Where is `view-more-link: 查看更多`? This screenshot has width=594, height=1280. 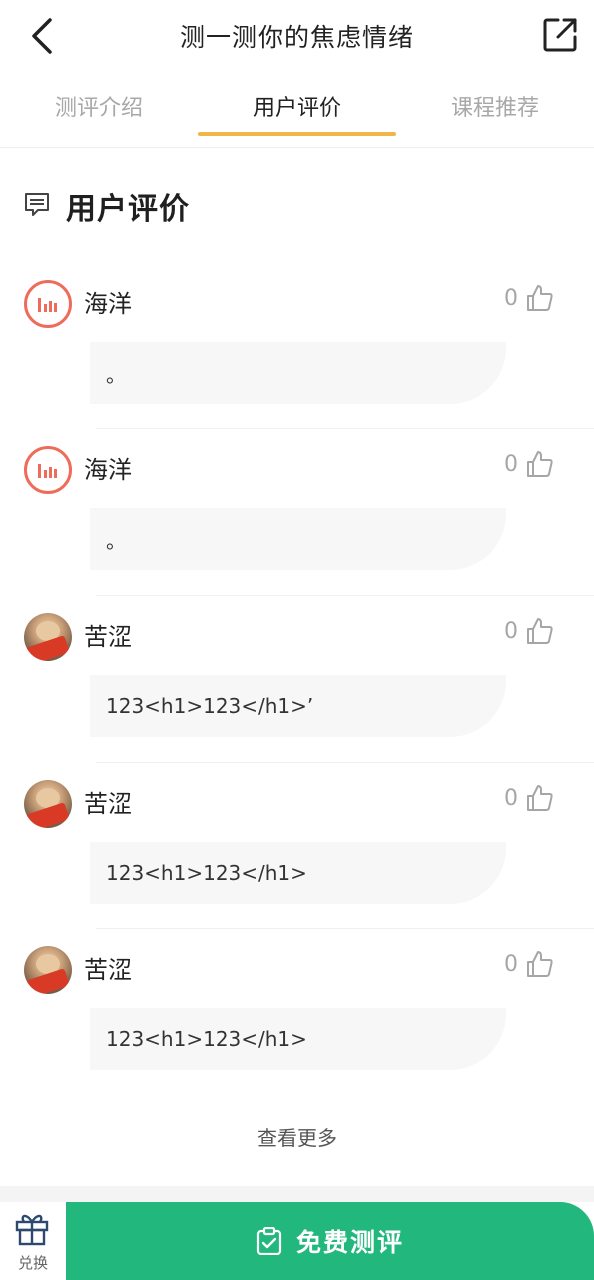 view-more-link: 查看更多 is located at coordinates (297, 1136).